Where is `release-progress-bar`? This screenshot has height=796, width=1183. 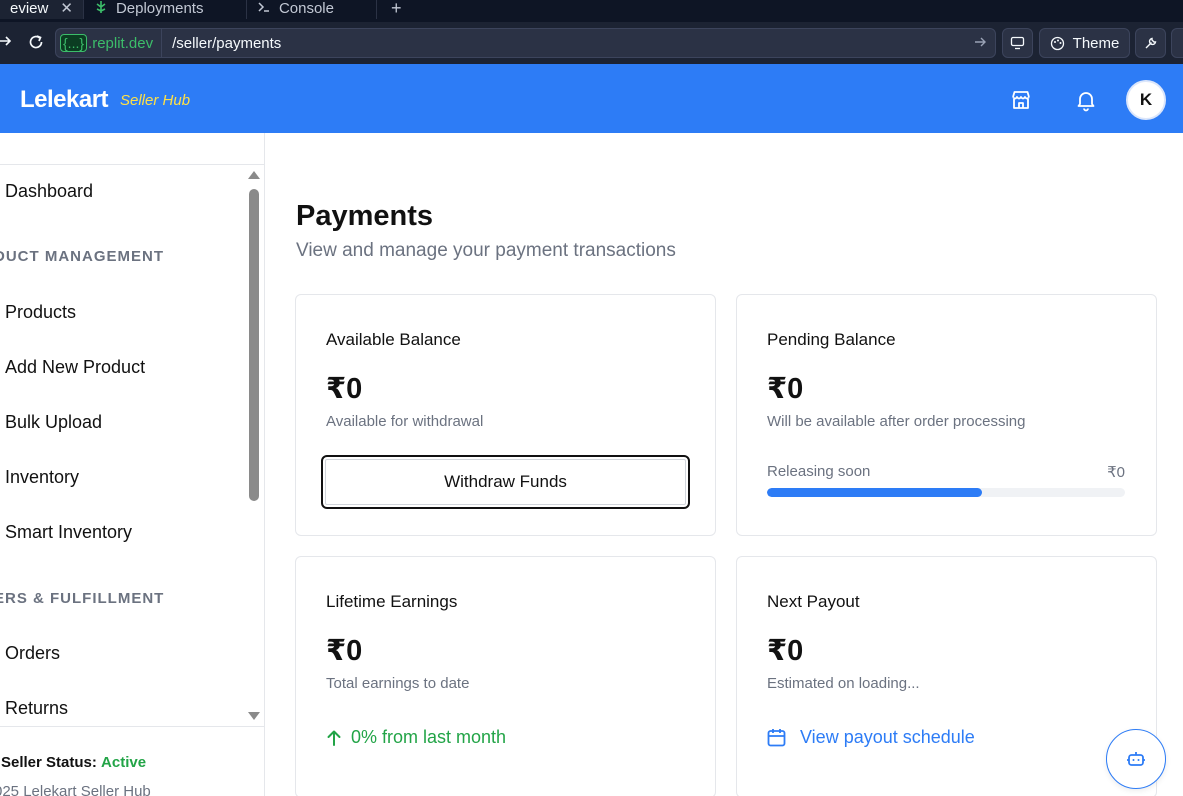 release-progress-bar is located at coordinates (946, 492).